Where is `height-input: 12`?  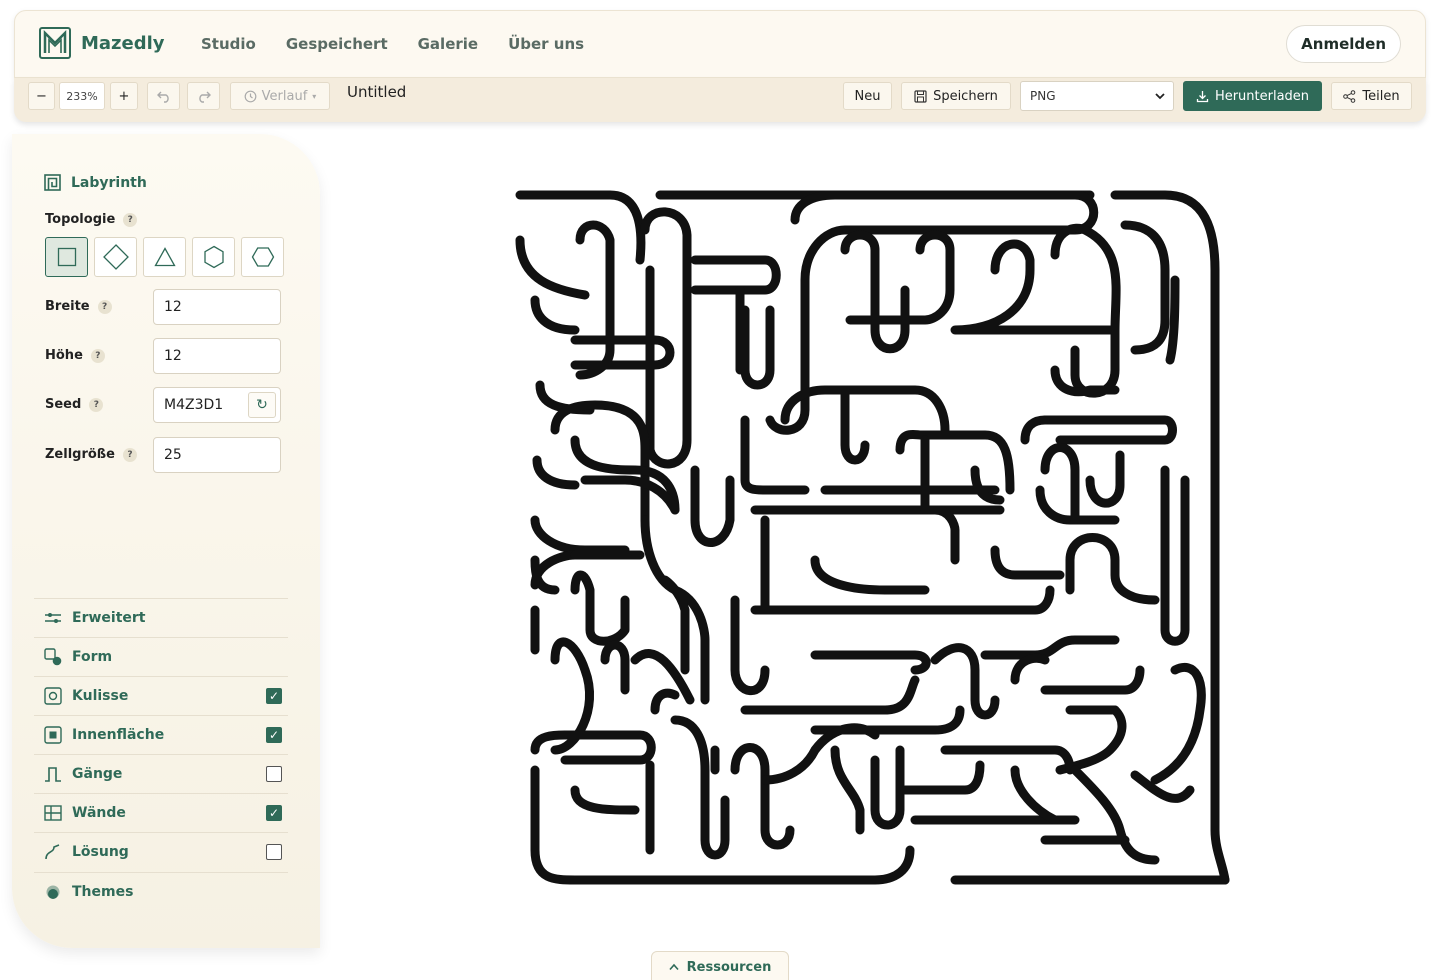
height-input: 12 is located at coordinates (217, 356).